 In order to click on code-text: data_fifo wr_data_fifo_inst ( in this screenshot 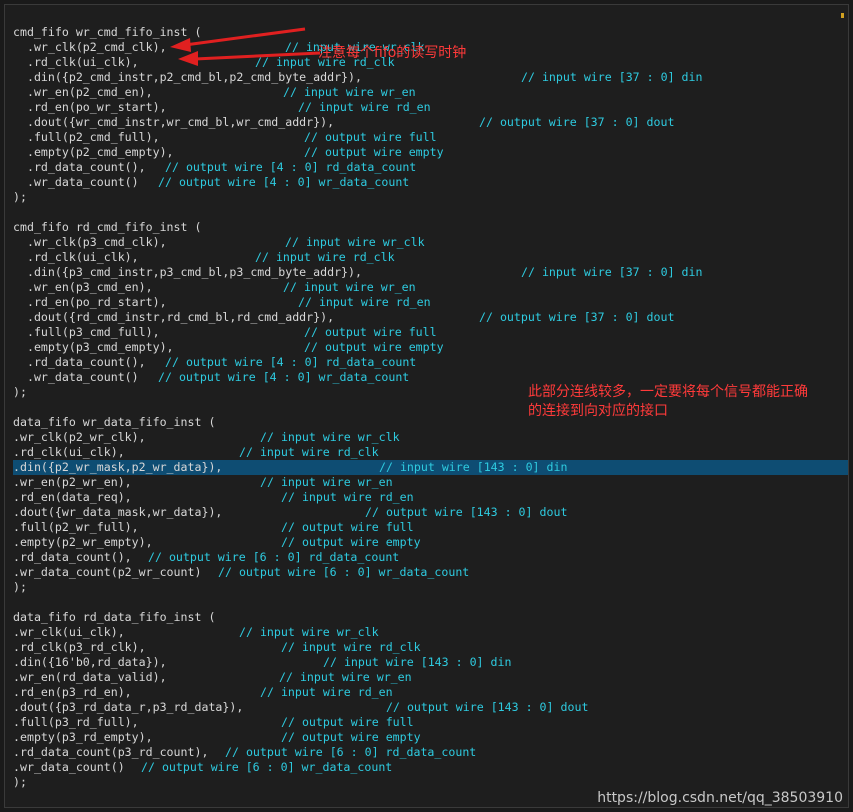, I will do `click(114, 422)`.